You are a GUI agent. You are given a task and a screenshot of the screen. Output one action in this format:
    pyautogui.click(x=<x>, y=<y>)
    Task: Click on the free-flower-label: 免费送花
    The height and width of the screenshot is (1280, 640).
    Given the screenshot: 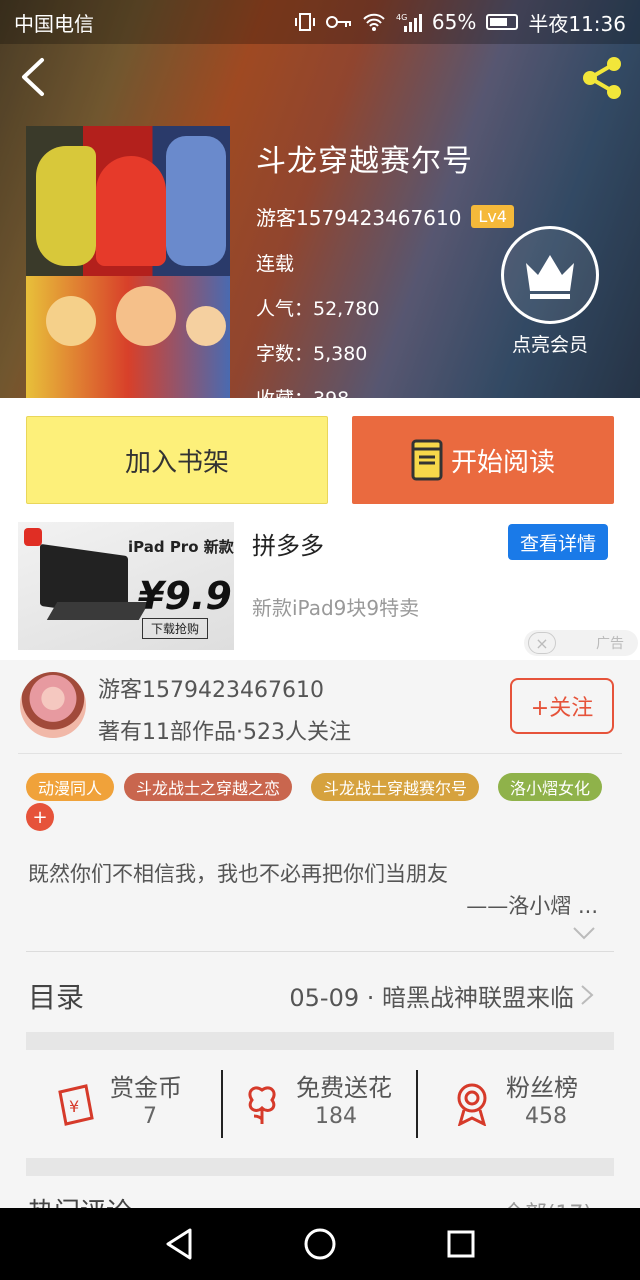 What is the action you would take?
    pyautogui.click(x=344, y=1088)
    